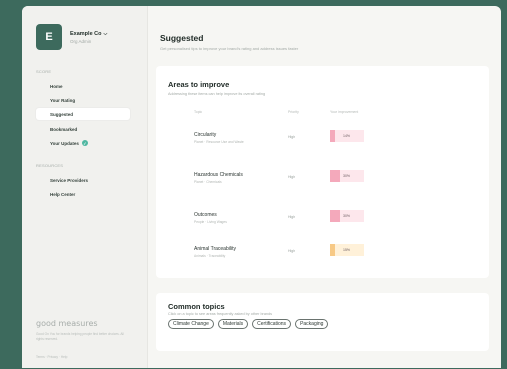 The width and height of the screenshot is (507, 369). I want to click on org-switcher: E Example Co ⌵ Org Admin, so click(71, 37).